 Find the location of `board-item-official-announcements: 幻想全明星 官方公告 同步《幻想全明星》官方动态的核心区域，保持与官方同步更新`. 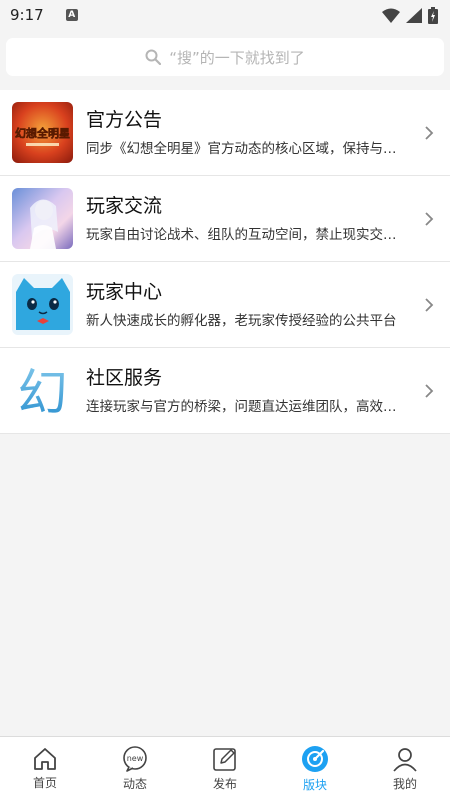

board-item-official-announcements: 幻想全明星 官方公告 同步《幻想全明星》官方动态的核心区域，保持与官方同步更新 is located at coordinates (225, 133).